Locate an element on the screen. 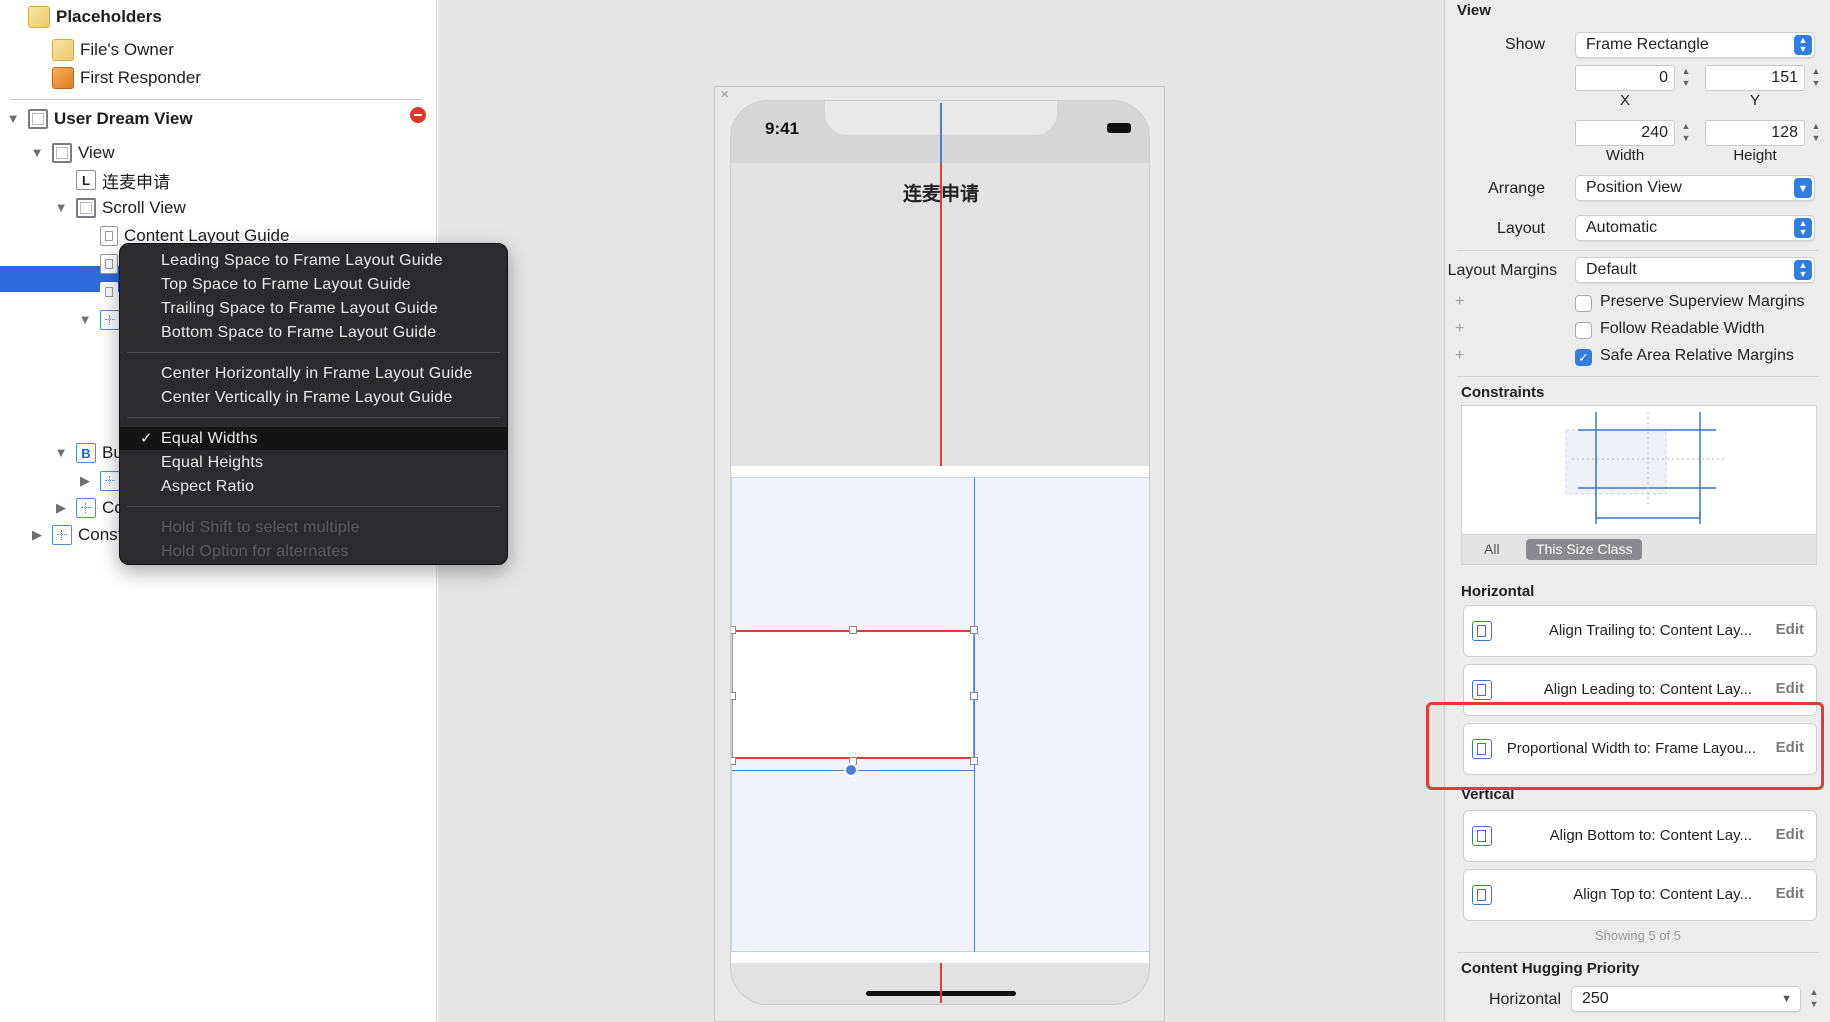  constraints-label-partial: Const is located at coordinates (100, 534).